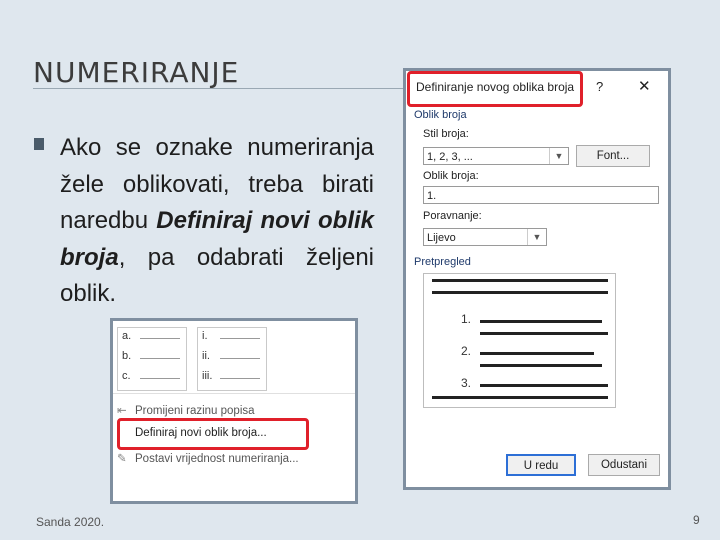 The height and width of the screenshot is (540, 720). What do you see at coordinates (195, 411) in the screenshot?
I see `menu-item-label: Promijeni razinu popisa` at bounding box center [195, 411].